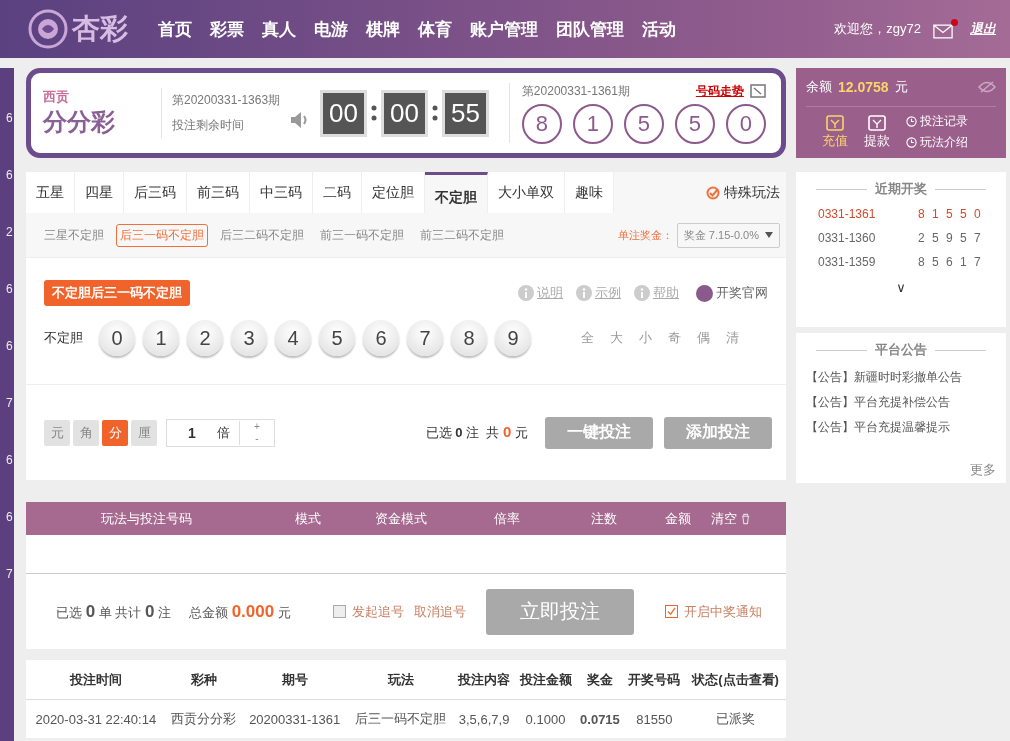 Image resolution: width=1010 pixels, height=741 pixels. What do you see at coordinates (901, 375) in the screenshot?
I see `notice-link: 【公告】新疆时时彩撤单公告` at bounding box center [901, 375].